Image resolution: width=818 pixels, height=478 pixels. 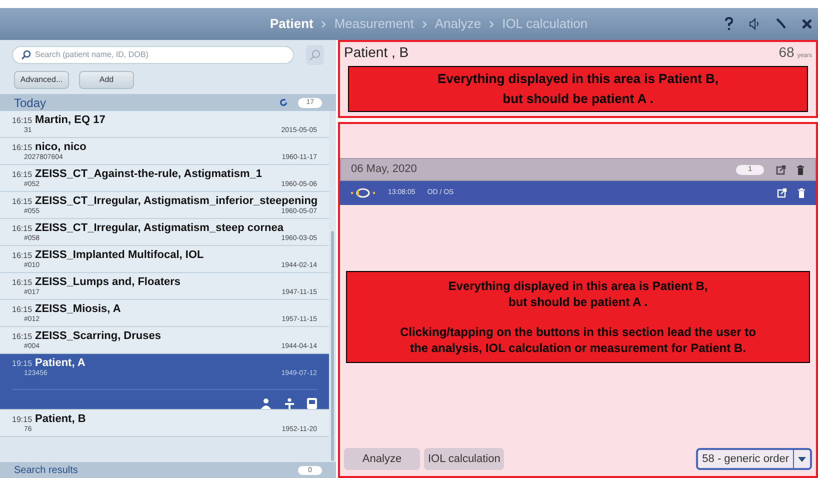 What do you see at coordinates (578, 89) in the screenshot?
I see `annotation-box: Everything displayed in this area is Patient B, but should be patient A .` at bounding box center [578, 89].